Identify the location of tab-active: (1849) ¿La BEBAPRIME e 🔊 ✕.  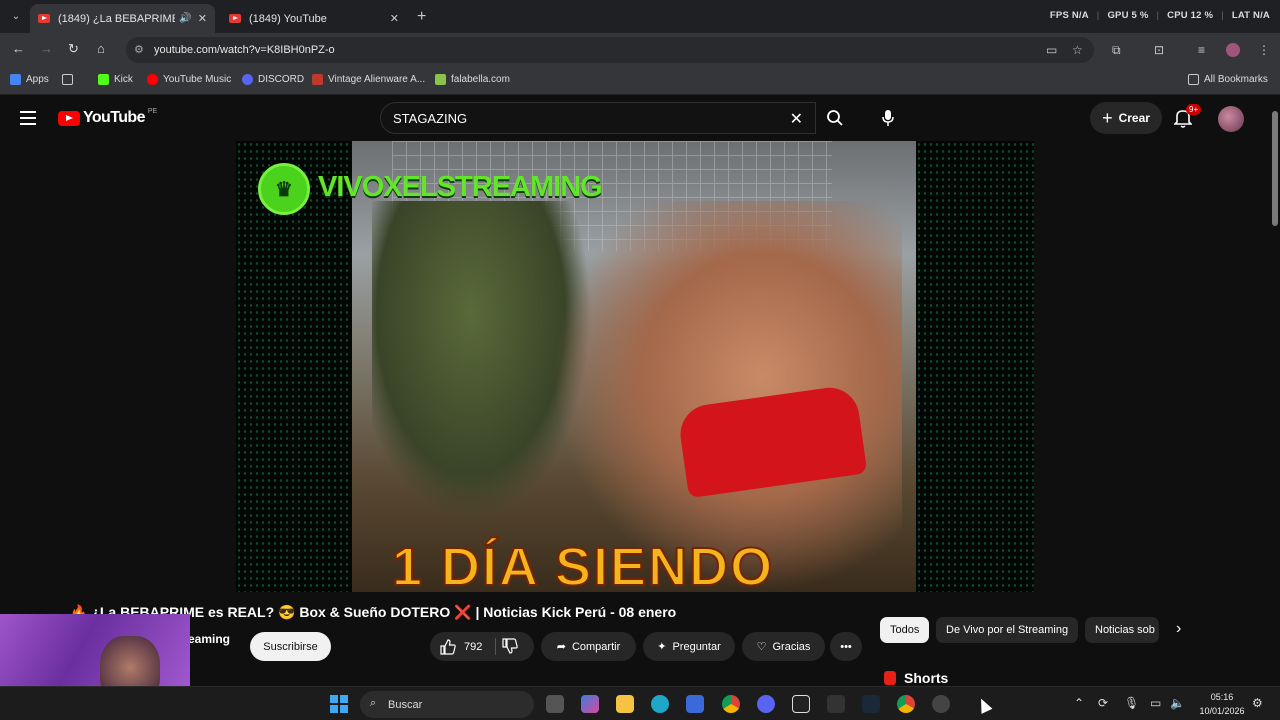
(122, 18).